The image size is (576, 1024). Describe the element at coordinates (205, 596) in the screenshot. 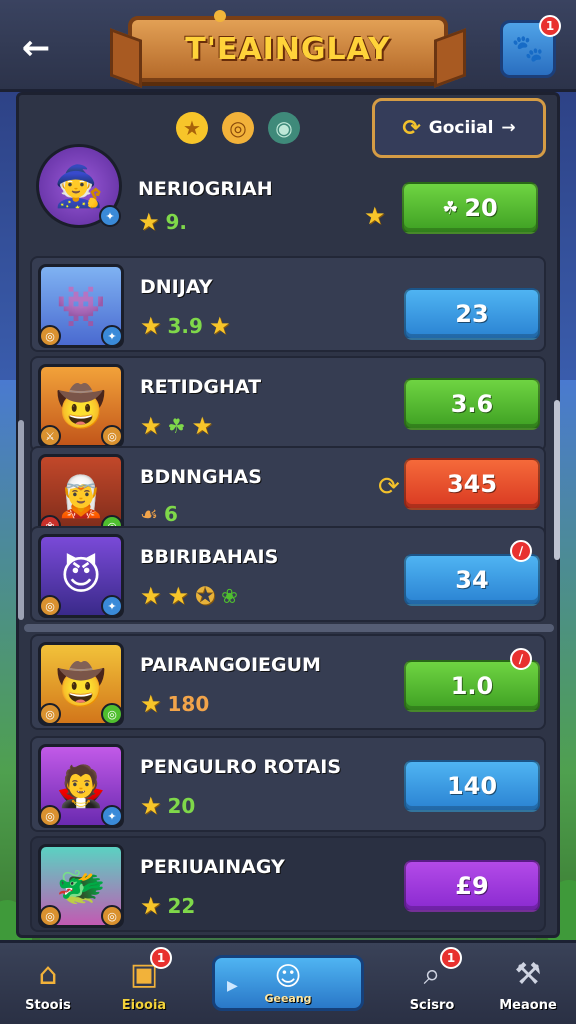

I see `star-icon: ✪` at that location.